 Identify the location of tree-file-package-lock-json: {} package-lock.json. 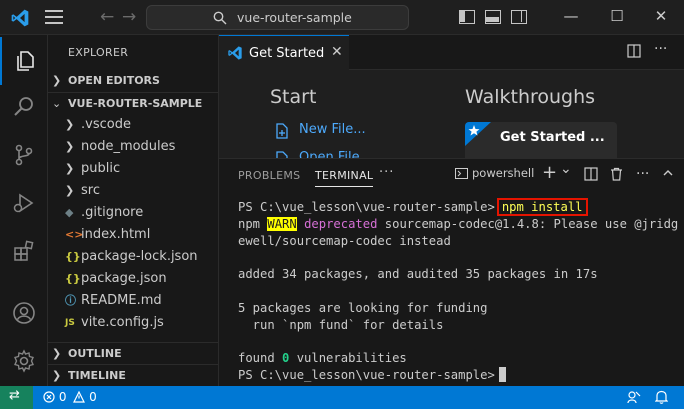
(133, 257).